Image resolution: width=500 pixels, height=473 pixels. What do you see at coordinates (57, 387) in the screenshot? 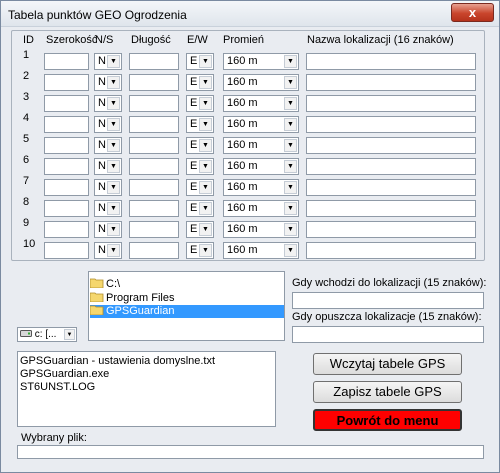
I see `file-item: ST6UNST.LOG` at bounding box center [57, 387].